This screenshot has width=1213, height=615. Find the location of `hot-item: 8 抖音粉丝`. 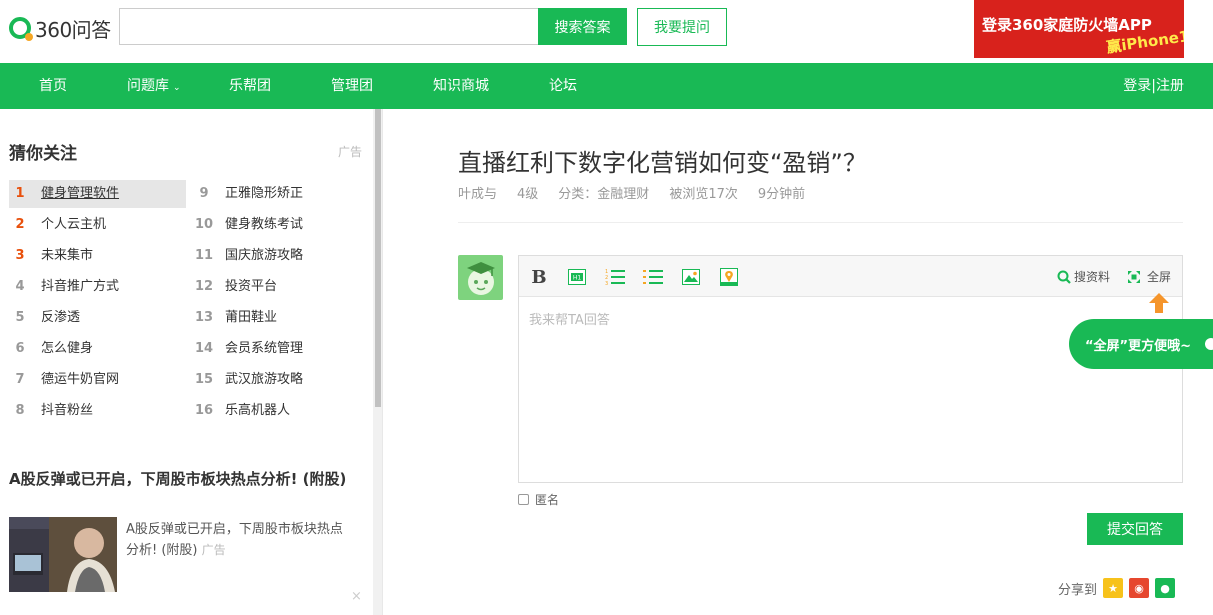

hot-item: 8 抖音粉丝 is located at coordinates (51, 411).